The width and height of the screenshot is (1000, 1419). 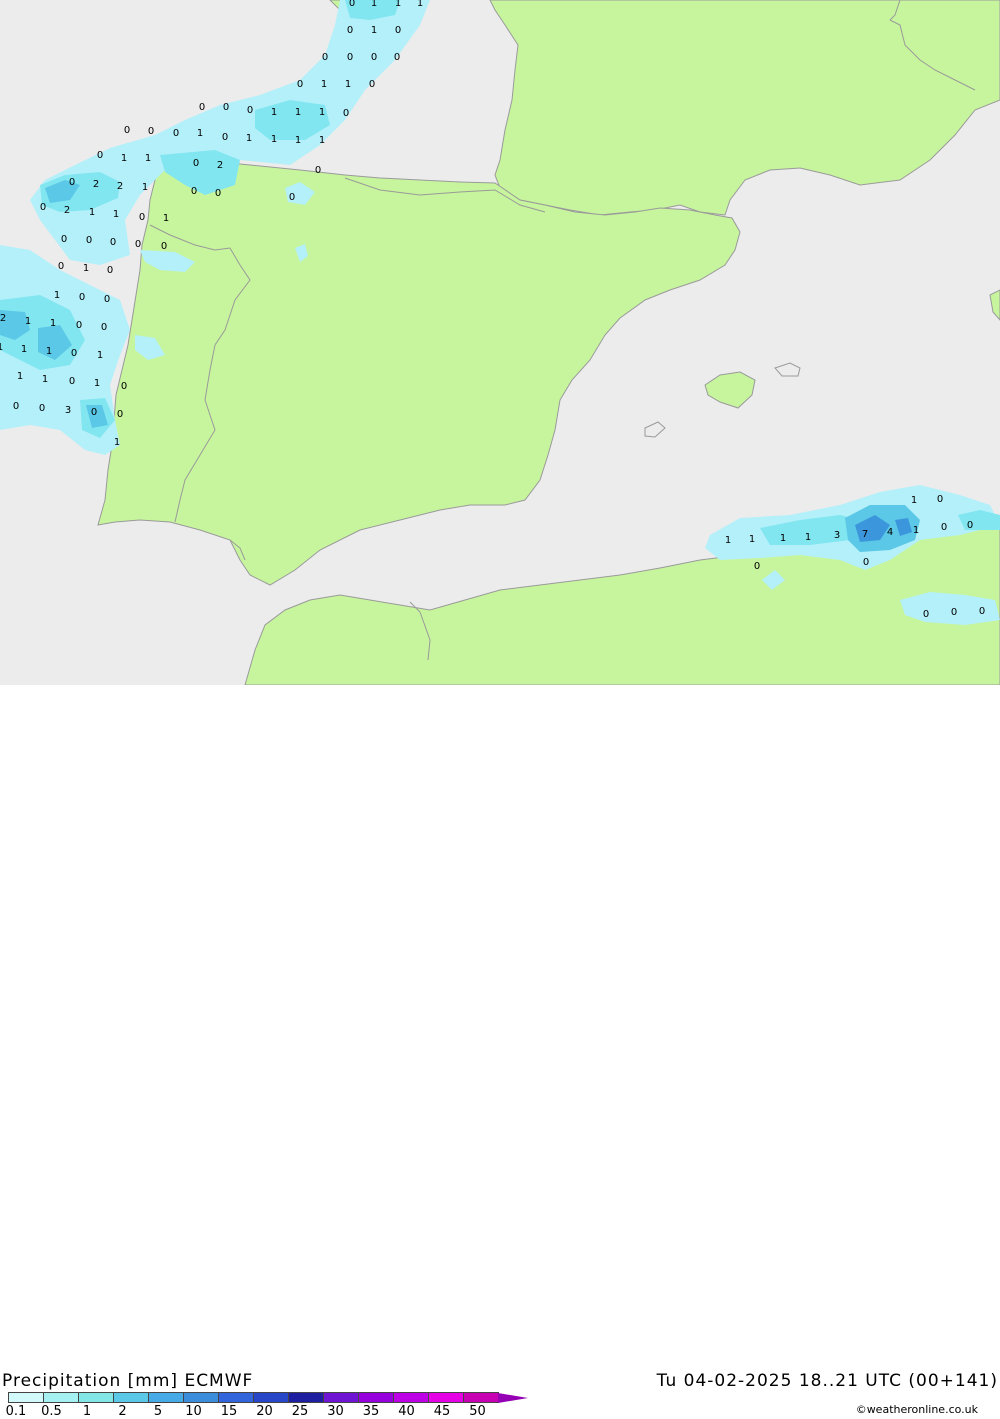 I want to click on precip-value-label: 4, so click(x=890, y=532).